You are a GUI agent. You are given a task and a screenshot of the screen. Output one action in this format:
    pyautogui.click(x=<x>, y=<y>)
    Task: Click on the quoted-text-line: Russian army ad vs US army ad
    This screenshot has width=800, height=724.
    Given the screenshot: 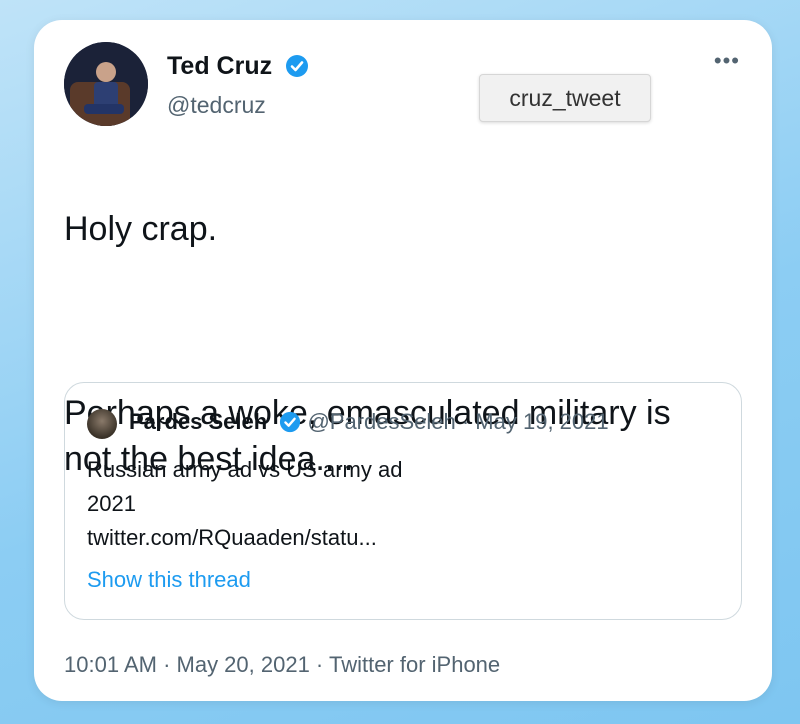 What is the action you would take?
    pyautogui.click(x=245, y=469)
    